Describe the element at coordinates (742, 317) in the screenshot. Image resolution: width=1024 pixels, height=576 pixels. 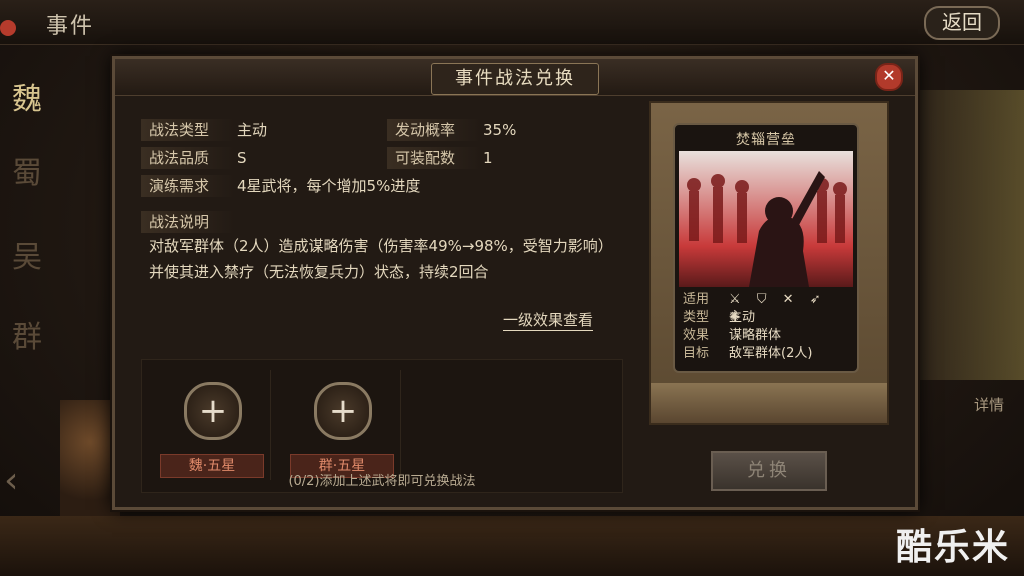
I see `attr-value: 主动` at that location.